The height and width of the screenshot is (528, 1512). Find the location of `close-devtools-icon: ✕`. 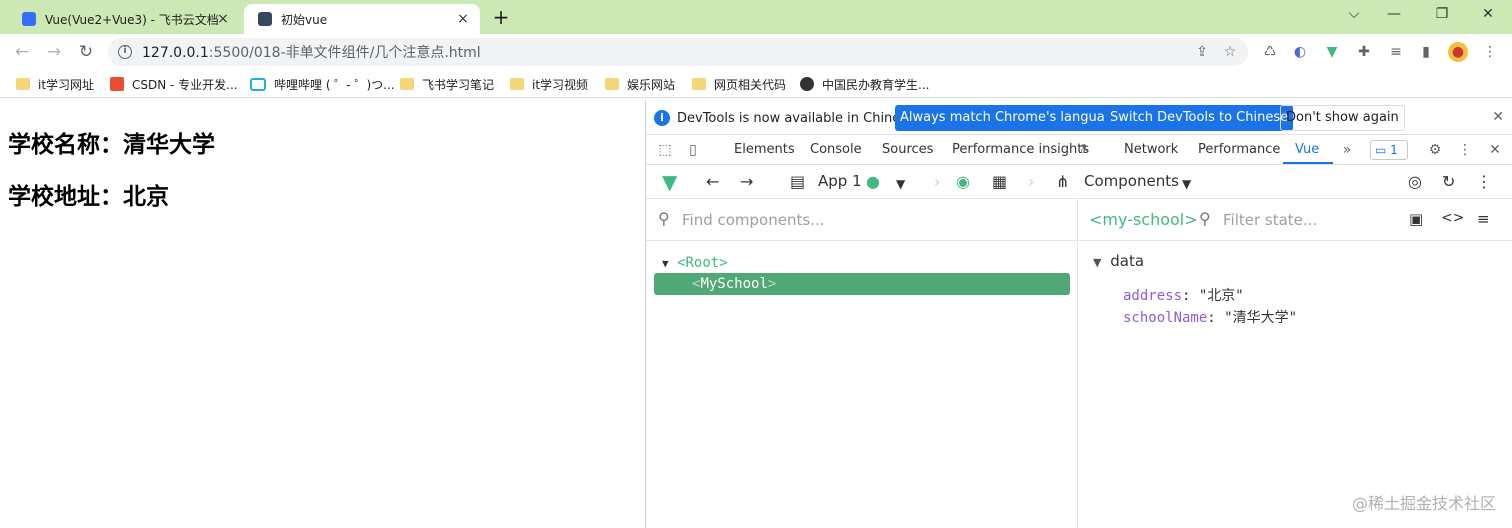

close-devtools-icon: ✕ is located at coordinates (1495, 150).